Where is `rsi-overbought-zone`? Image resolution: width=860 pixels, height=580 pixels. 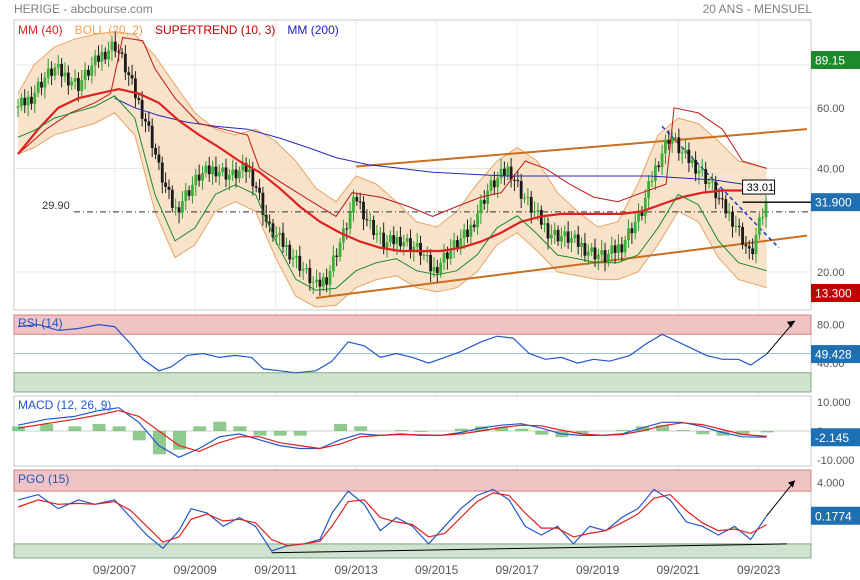
rsi-overbought-zone is located at coordinates (412, 324).